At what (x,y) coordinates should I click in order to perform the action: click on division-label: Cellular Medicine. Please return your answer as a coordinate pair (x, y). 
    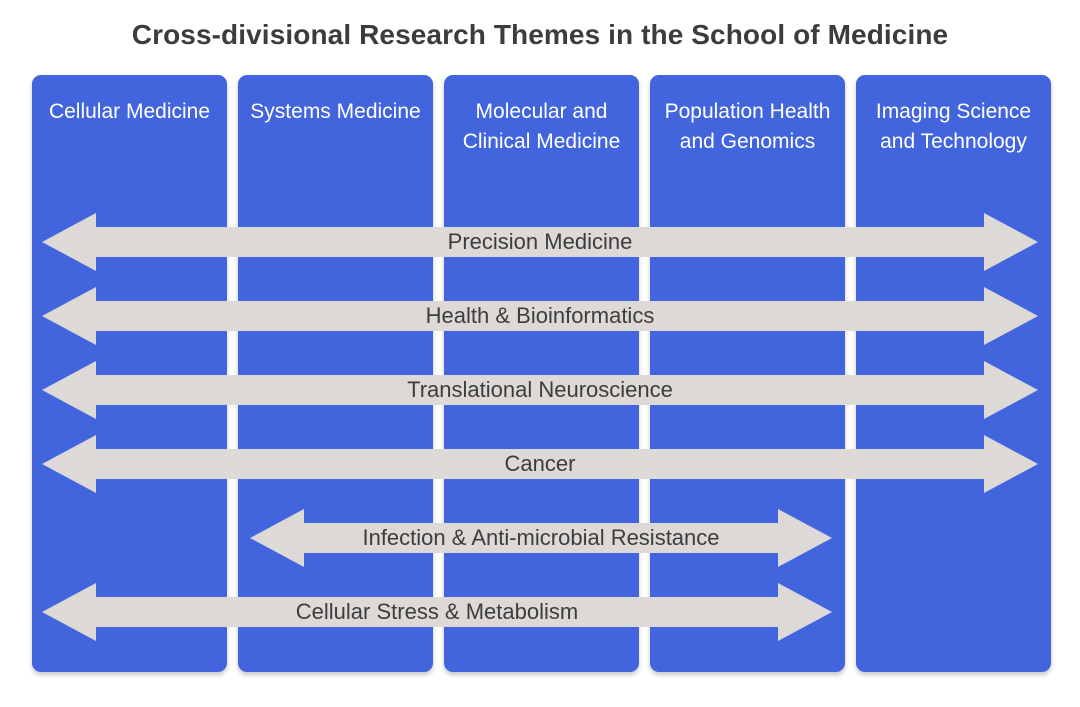
    Looking at the image, I should click on (129, 111).